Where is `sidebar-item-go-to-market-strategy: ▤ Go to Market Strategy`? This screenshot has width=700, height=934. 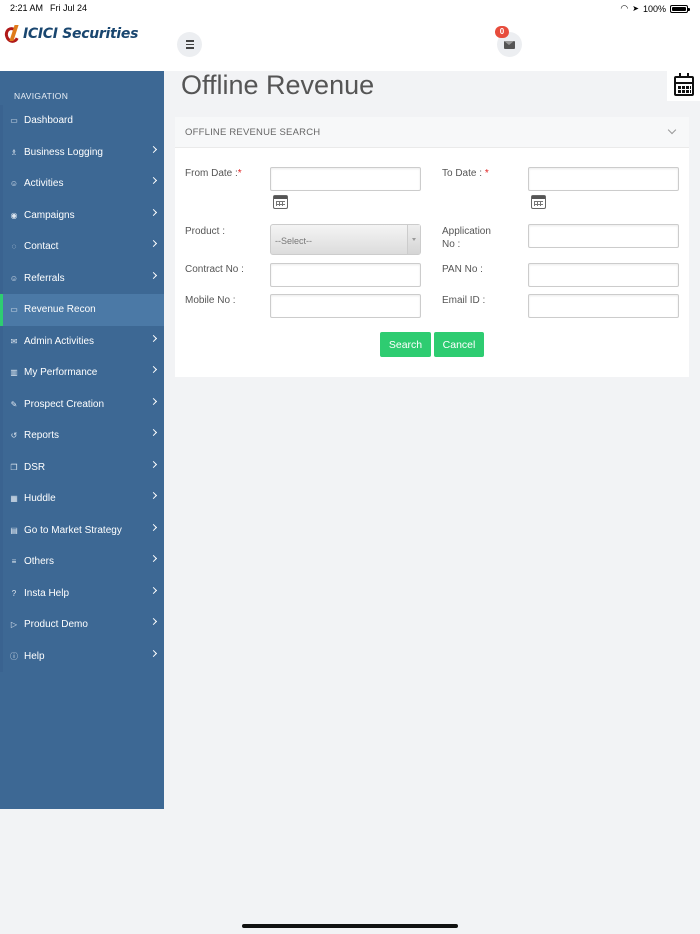 sidebar-item-go-to-market-strategy: ▤ Go to Market Strategy is located at coordinates (82, 530).